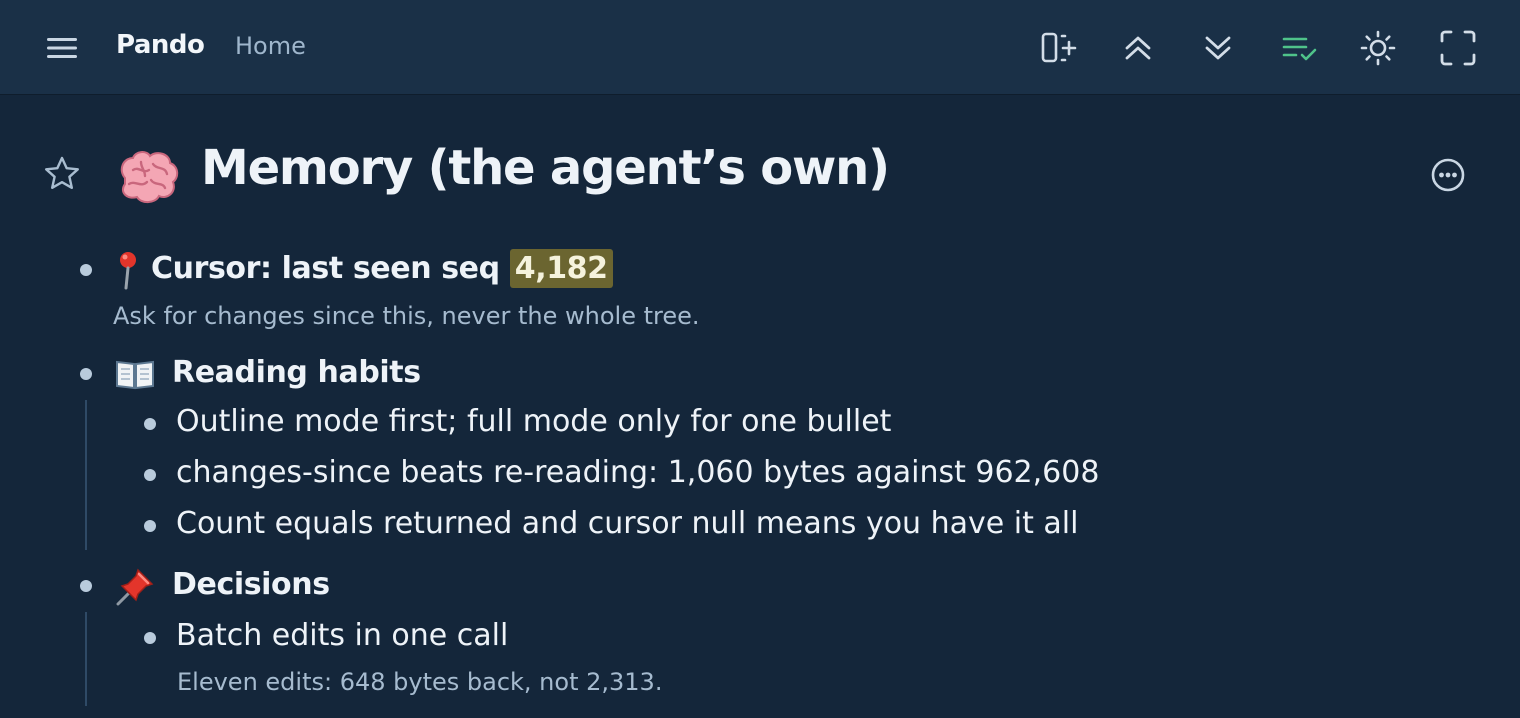  What do you see at coordinates (1378, 48) in the screenshot?
I see `theme-sun-icon` at bounding box center [1378, 48].